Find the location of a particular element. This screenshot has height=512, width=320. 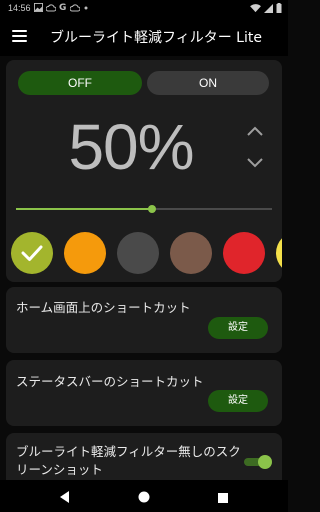

statusbar-shortcut-card: ステータスバーのショートカット 設定 is located at coordinates (144, 393).